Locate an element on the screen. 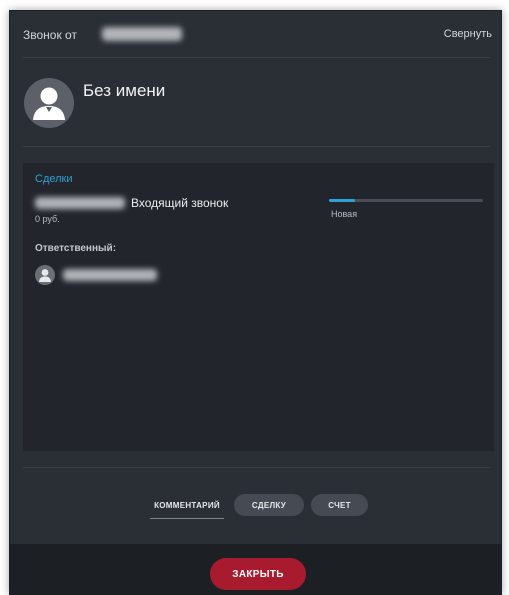  contact-name: Без имени is located at coordinates (124, 91).